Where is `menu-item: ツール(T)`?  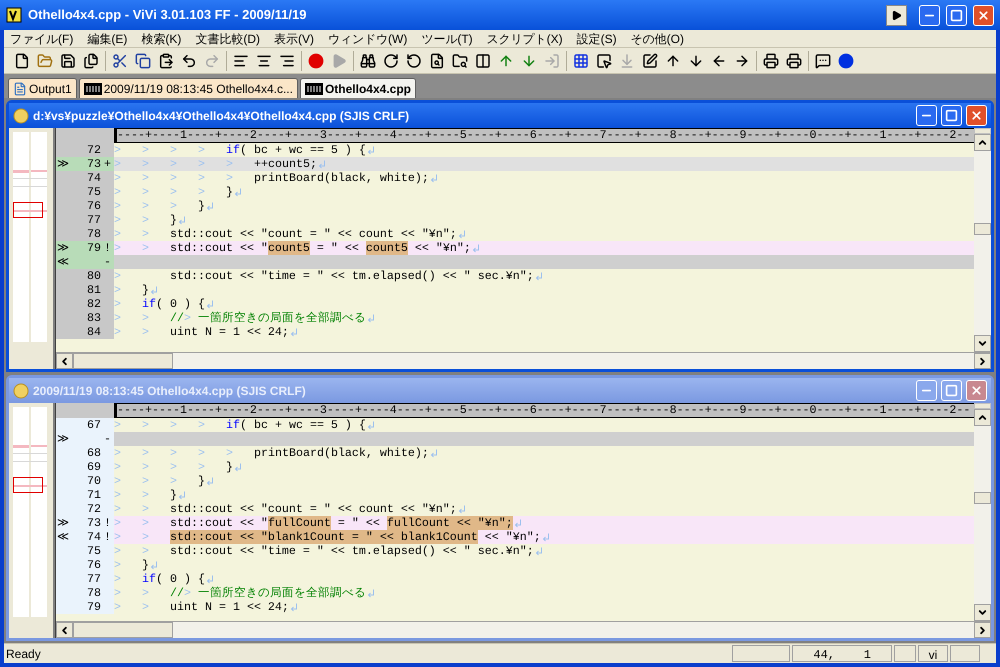
menu-item: ツール(T) is located at coordinates (447, 39).